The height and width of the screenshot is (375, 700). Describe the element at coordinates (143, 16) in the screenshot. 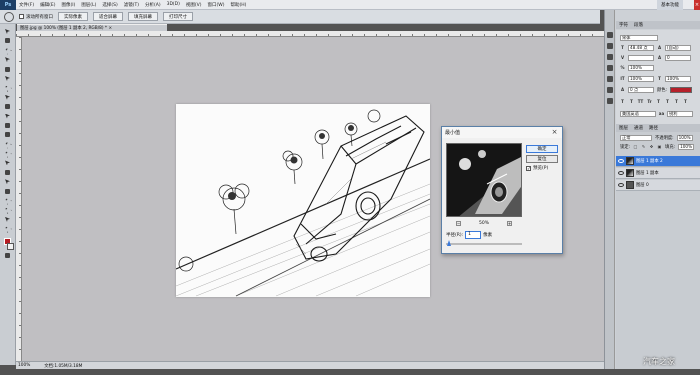

I see `fill-screen-button: 填充屏幕` at that location.